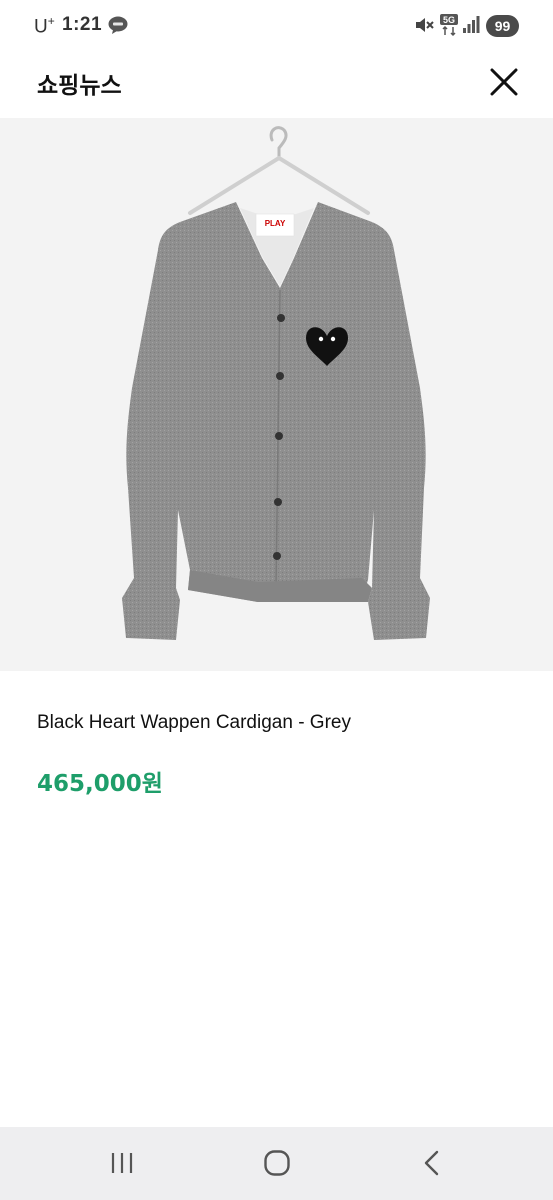 The image size is (553, 1200). I want to click on recent-apps-button, so click(122, 1163).